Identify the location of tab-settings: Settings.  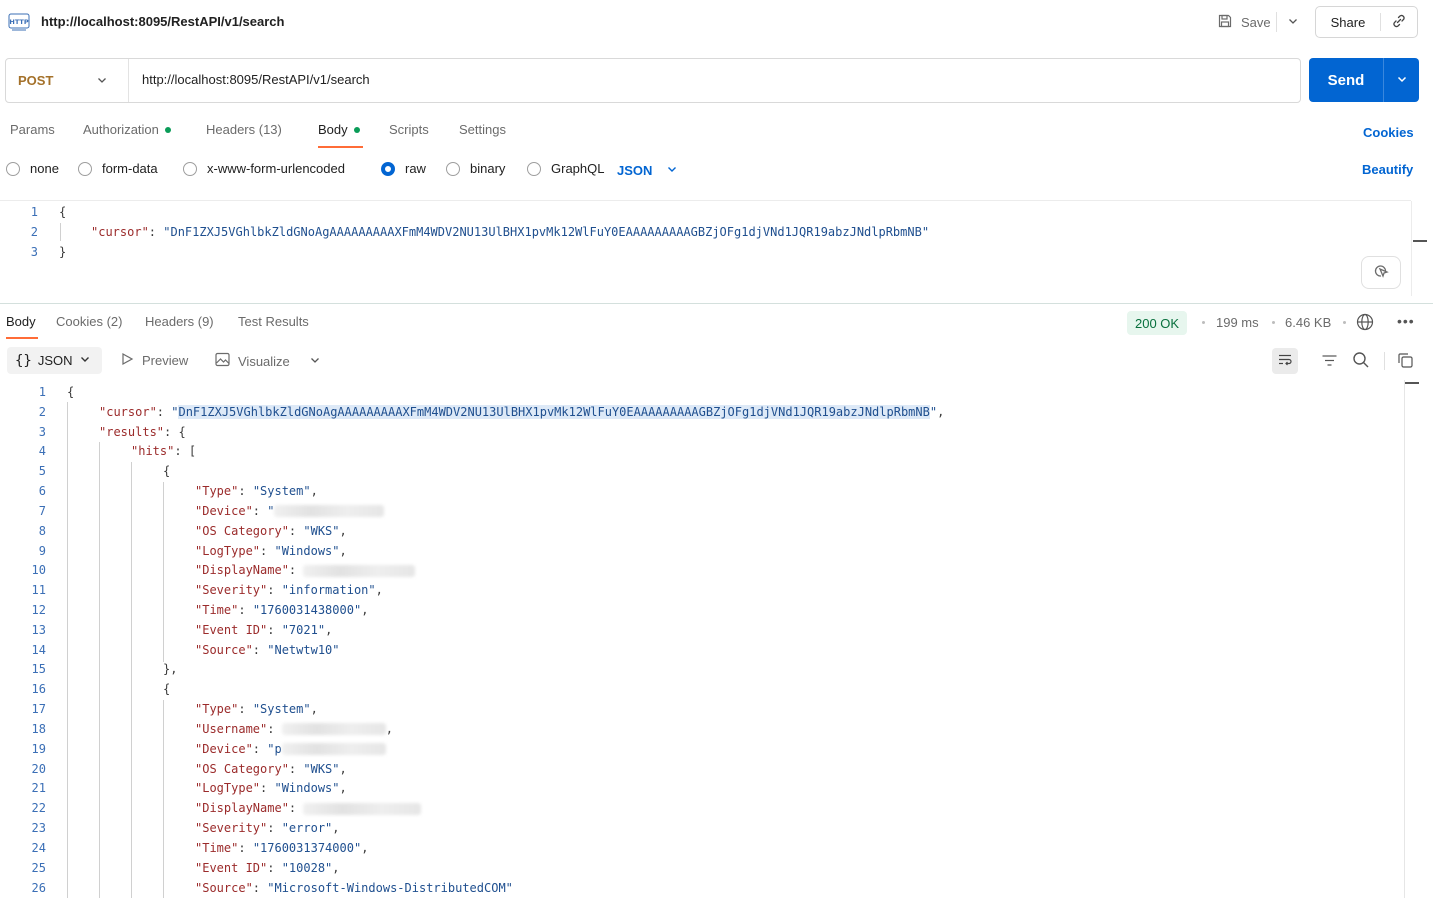
(482, 129).